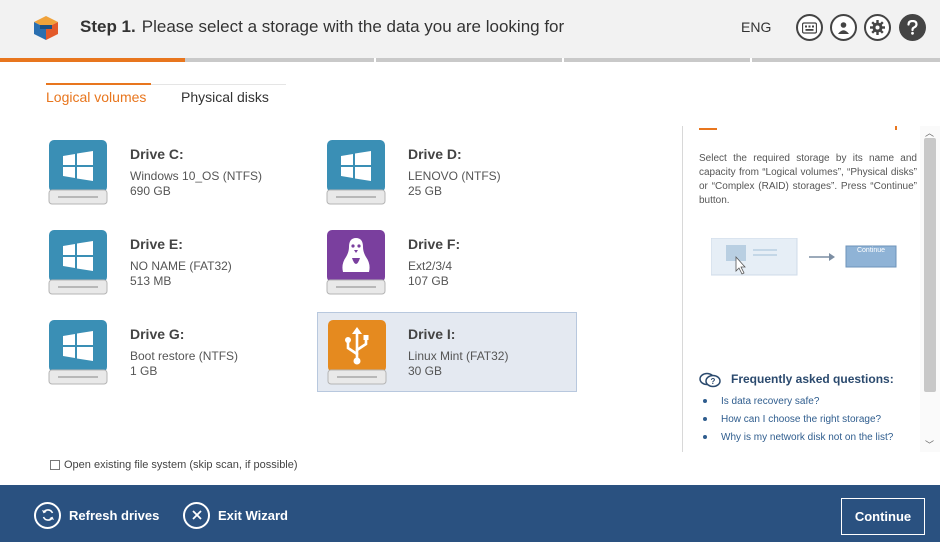 The image size is (940, 542). Describe the element at coordinates (871, 250) in the screenshot. I see `illustration-continue-label: Continue` at that location.